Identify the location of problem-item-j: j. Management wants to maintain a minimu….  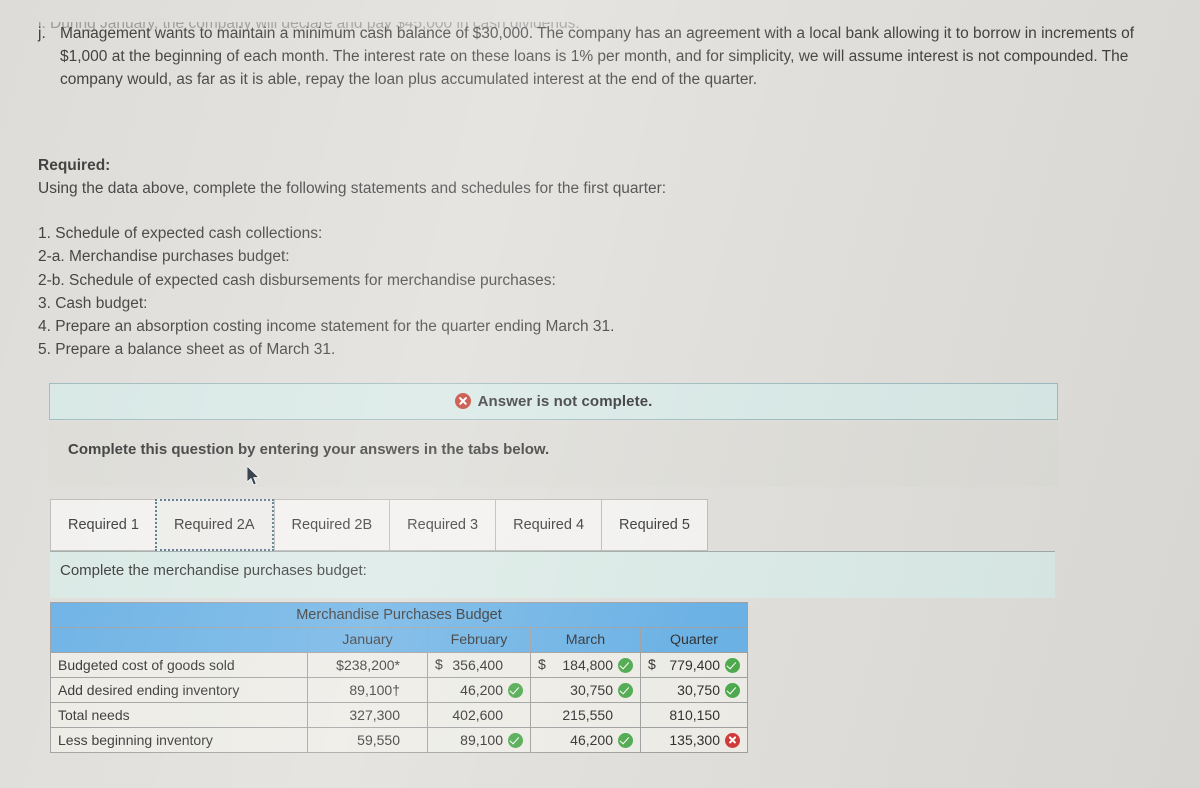
(608, 56).